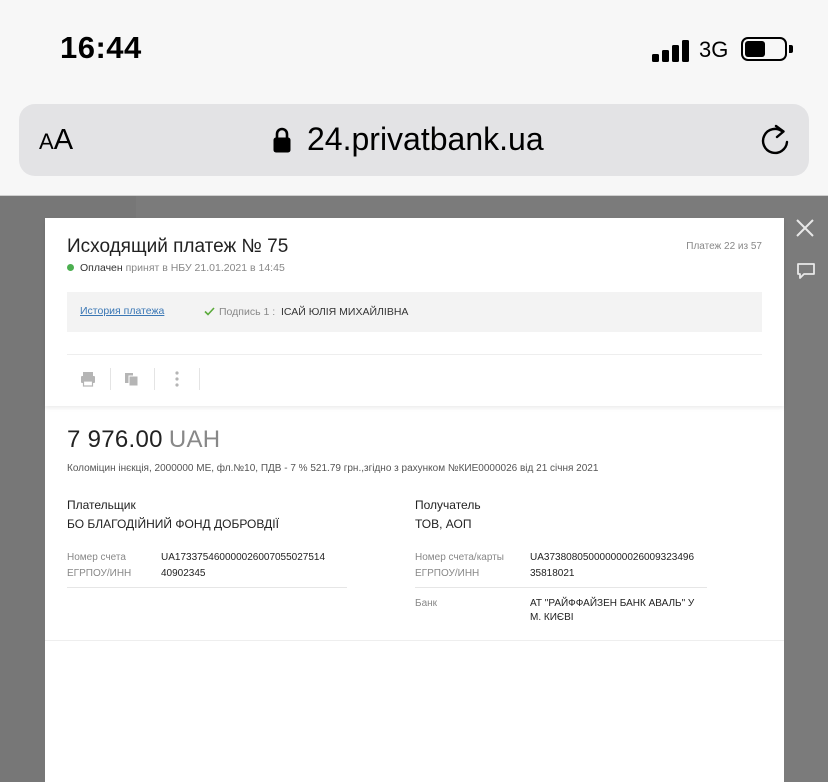 This screenshot has width=828, height=782. What do you see at coordinates (56, 140) in the screenshot?
I see `text-size-button: AA` at bounding box center [56, 140].